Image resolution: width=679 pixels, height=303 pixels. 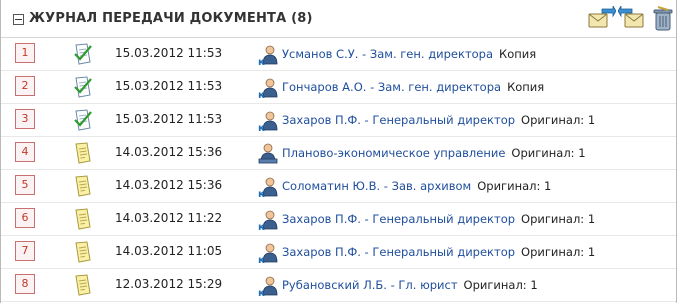 I want to click on recipient-link: Рубановский Л.Б. - Гл. юрист, so click(x=370, y=285).